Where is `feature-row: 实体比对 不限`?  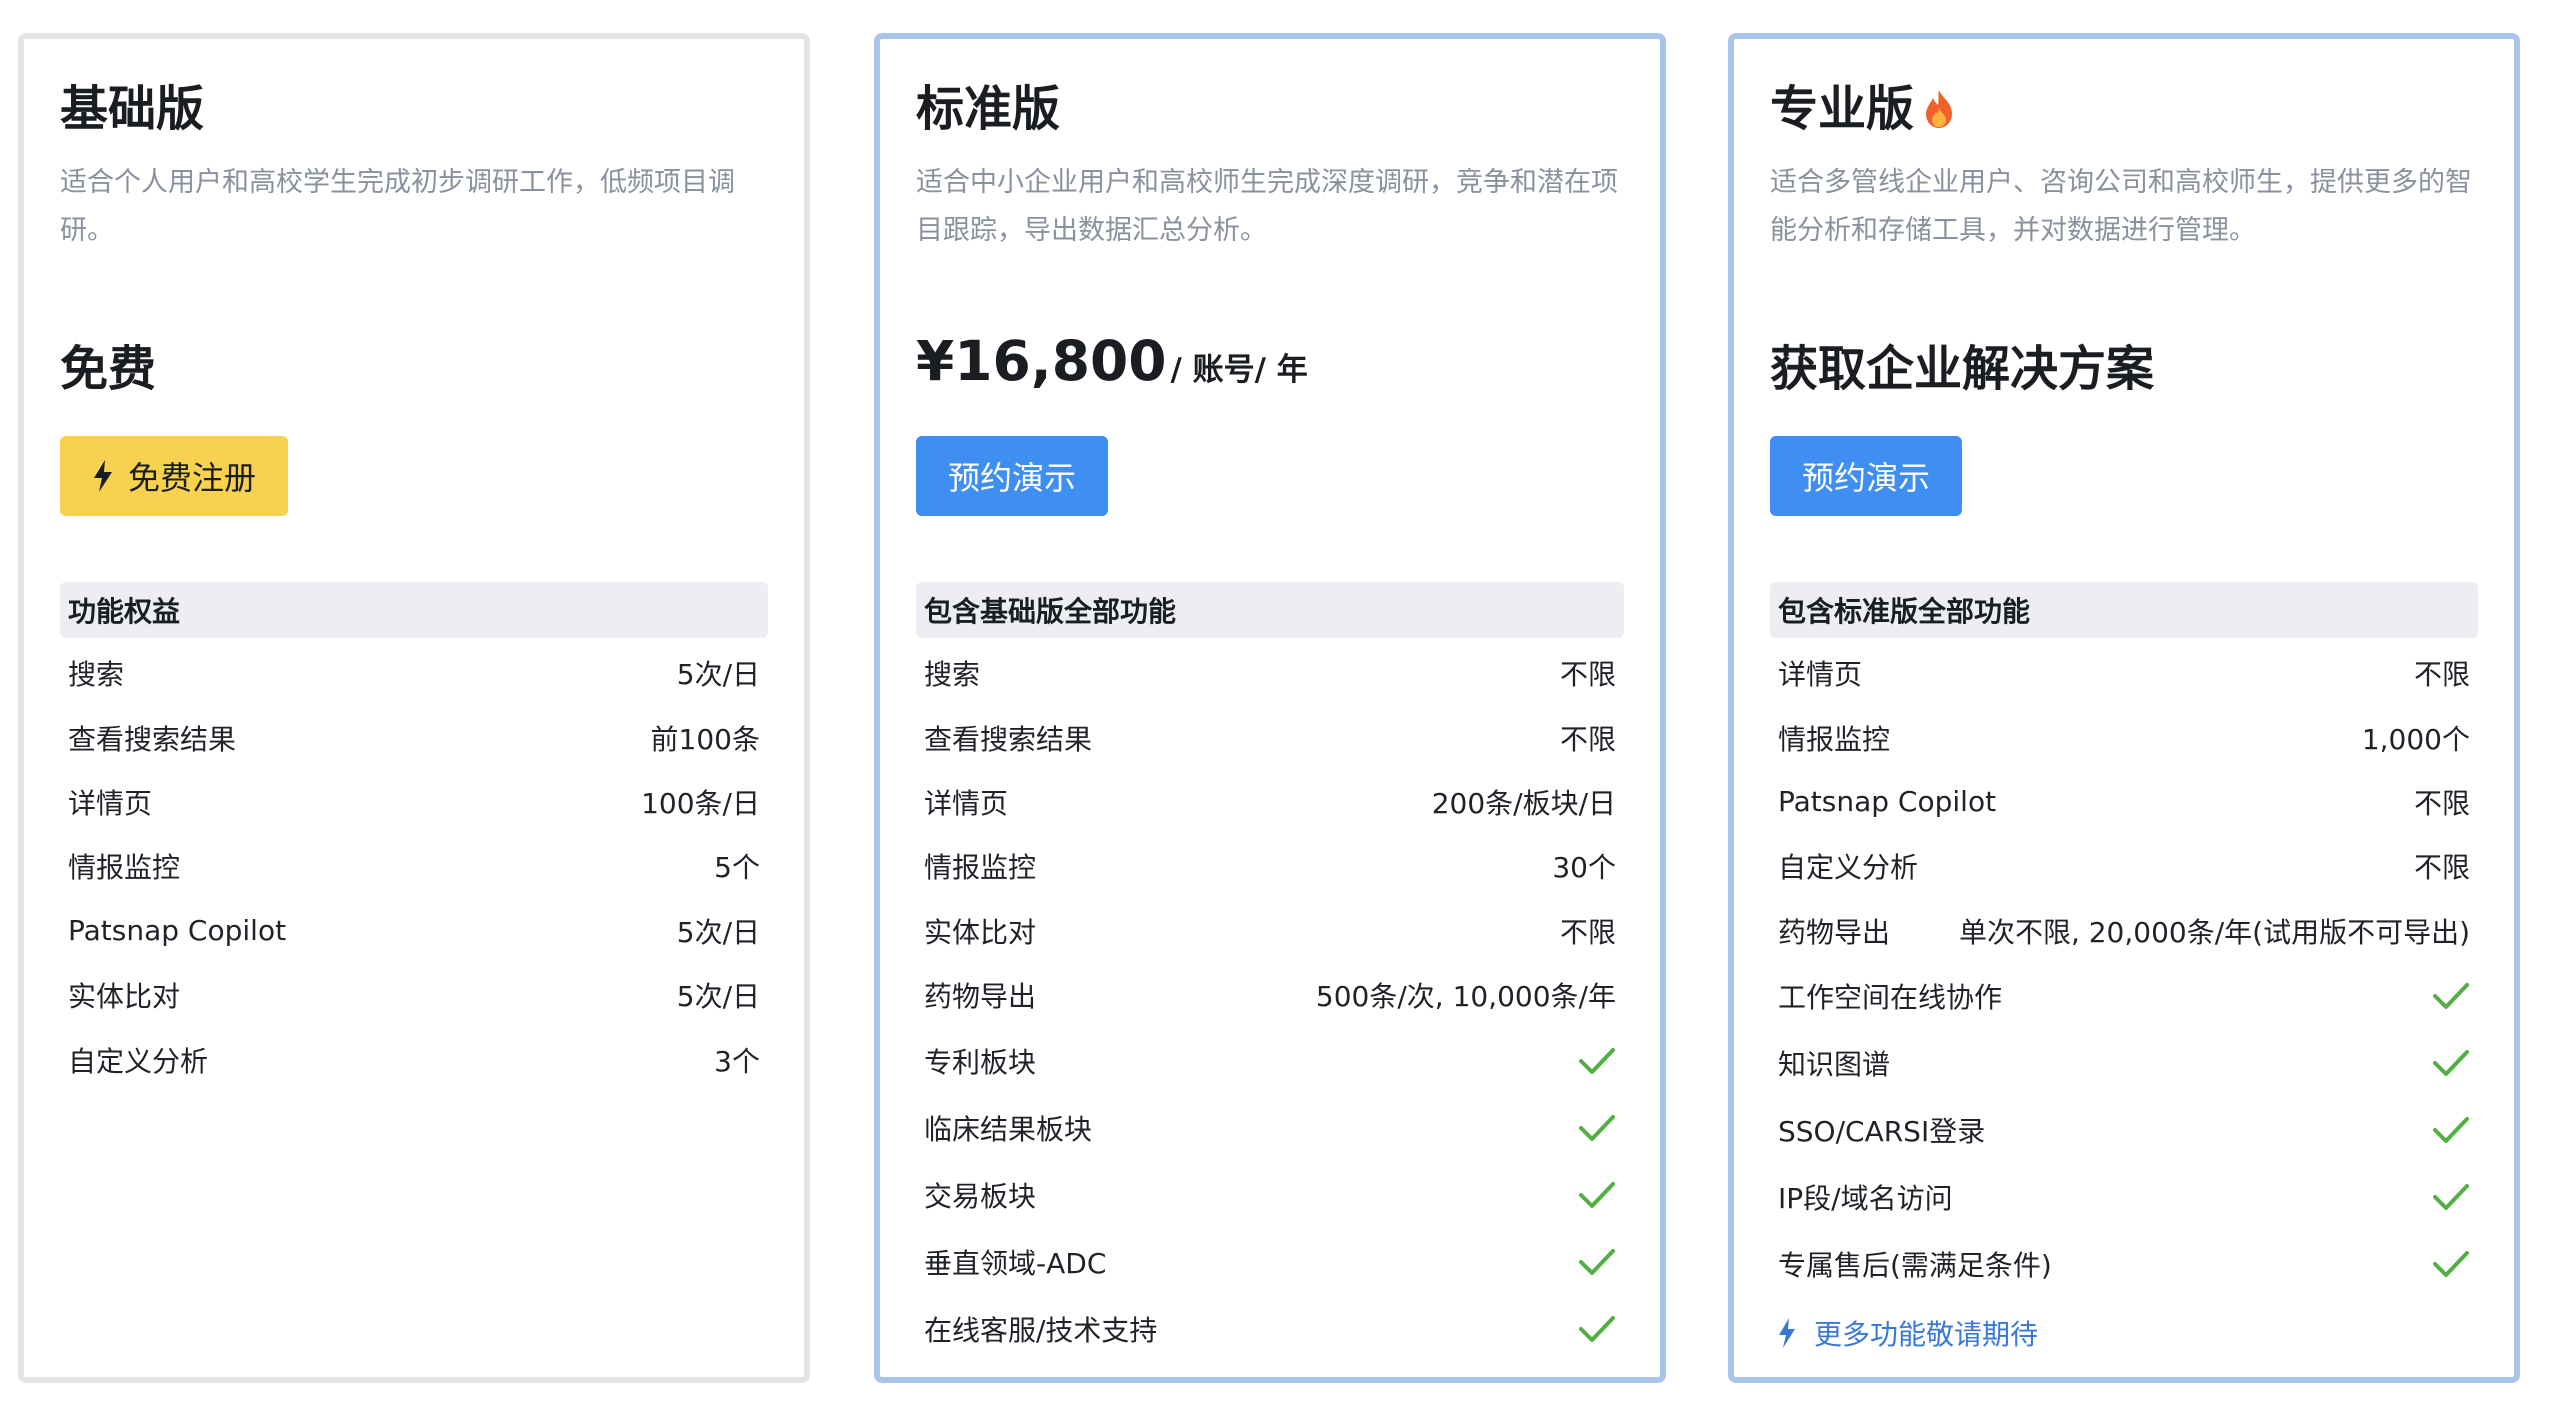
feature-row: 实体比对 不限 is located at coordinates (1270, 931).